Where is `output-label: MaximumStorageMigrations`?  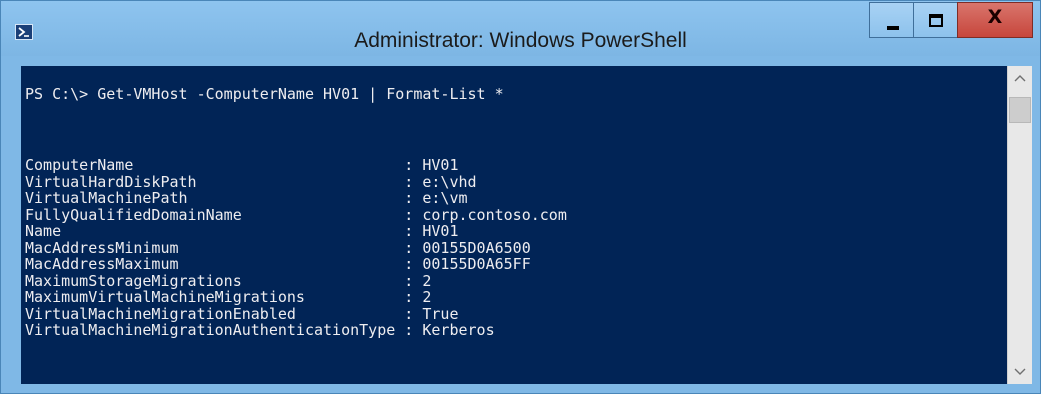 output-label: MaximumStorageMigrations is located at coordinates (133, 280).